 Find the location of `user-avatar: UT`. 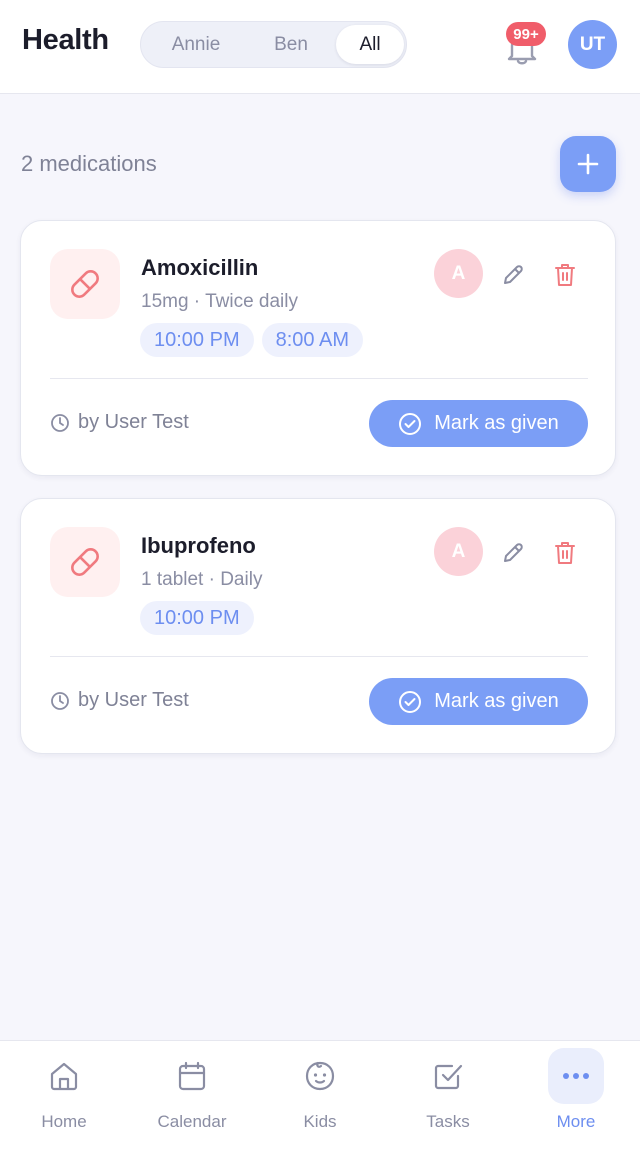

user-avatar: UT is located at coordinates (592, 44).